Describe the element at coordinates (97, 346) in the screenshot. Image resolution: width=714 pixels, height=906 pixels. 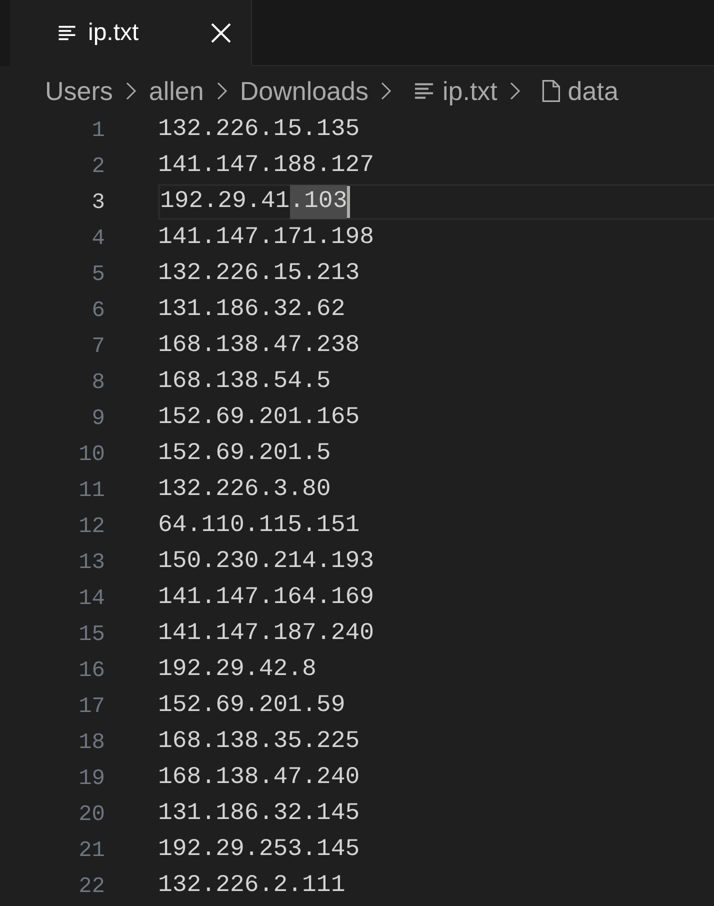
I see `line-number: 7` at that location.